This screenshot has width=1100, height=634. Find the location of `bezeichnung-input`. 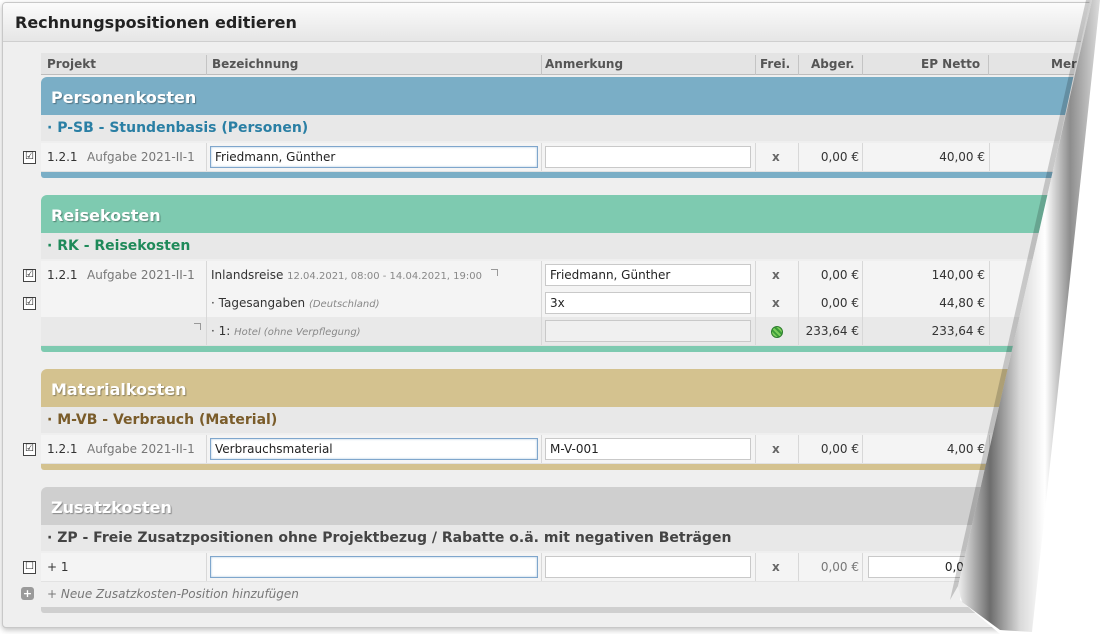

bezeichnung-input is located at coordinates (374, 567).